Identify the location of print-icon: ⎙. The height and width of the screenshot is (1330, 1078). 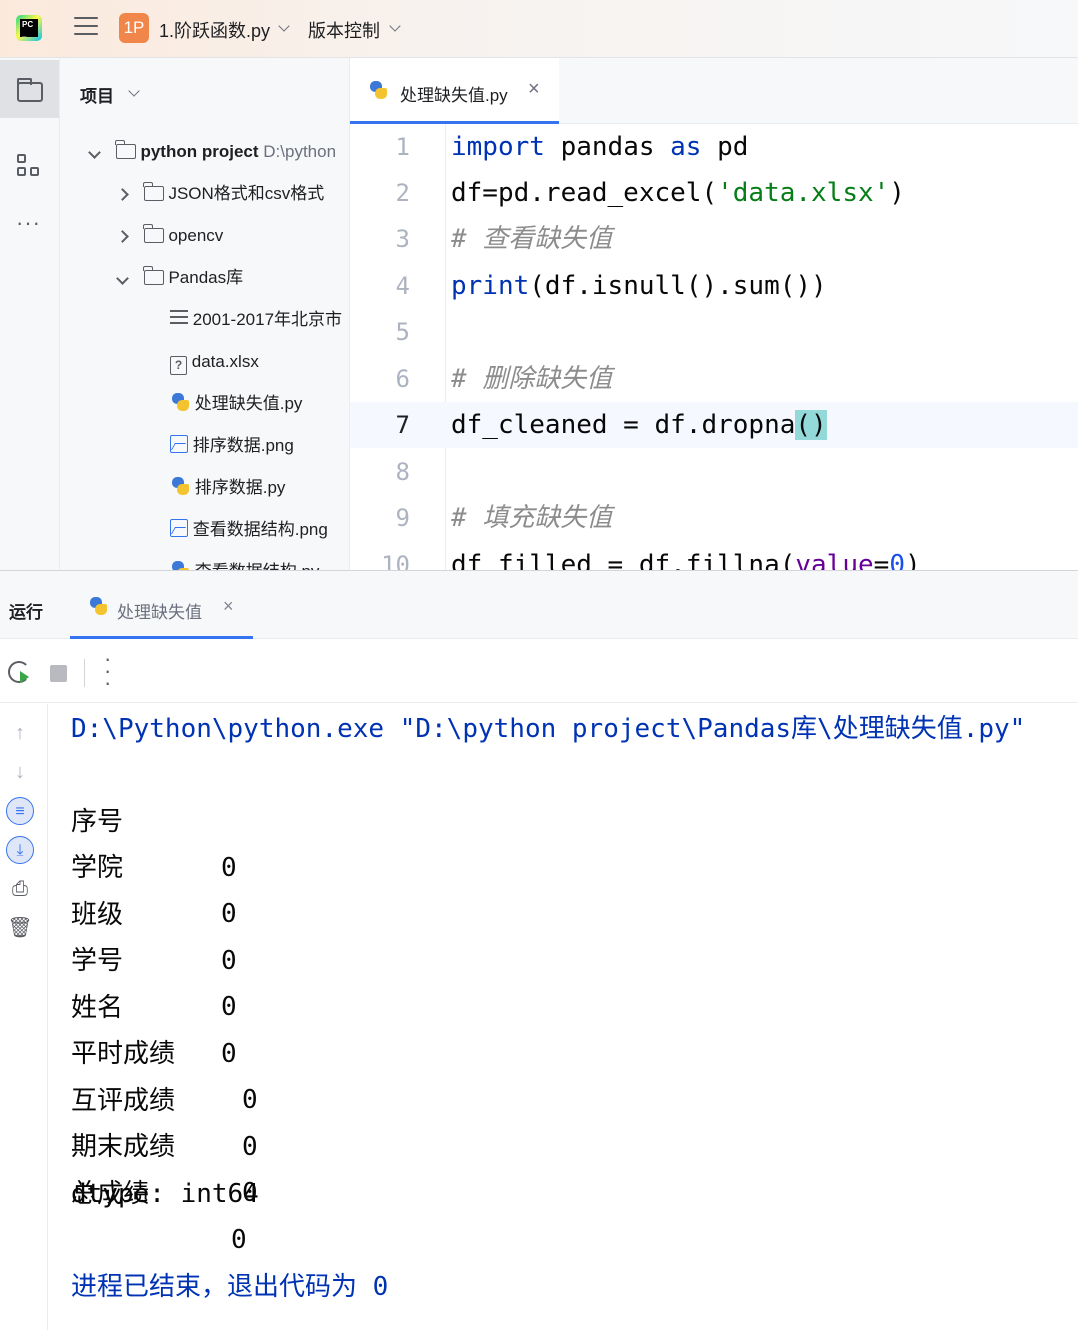
(20, 889).